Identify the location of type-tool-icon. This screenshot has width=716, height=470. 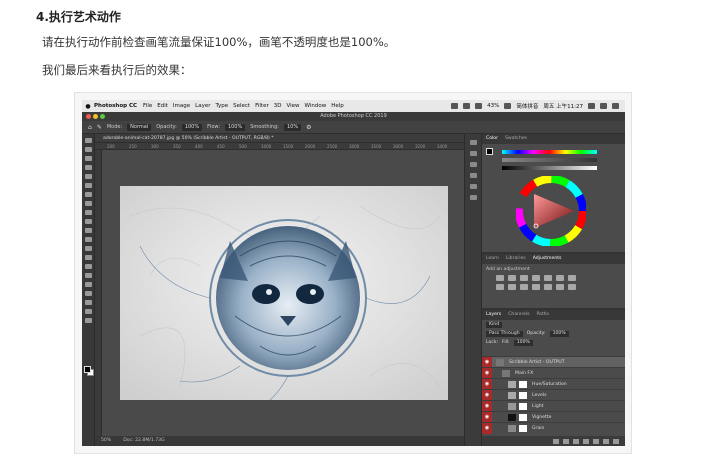
(88, 284).